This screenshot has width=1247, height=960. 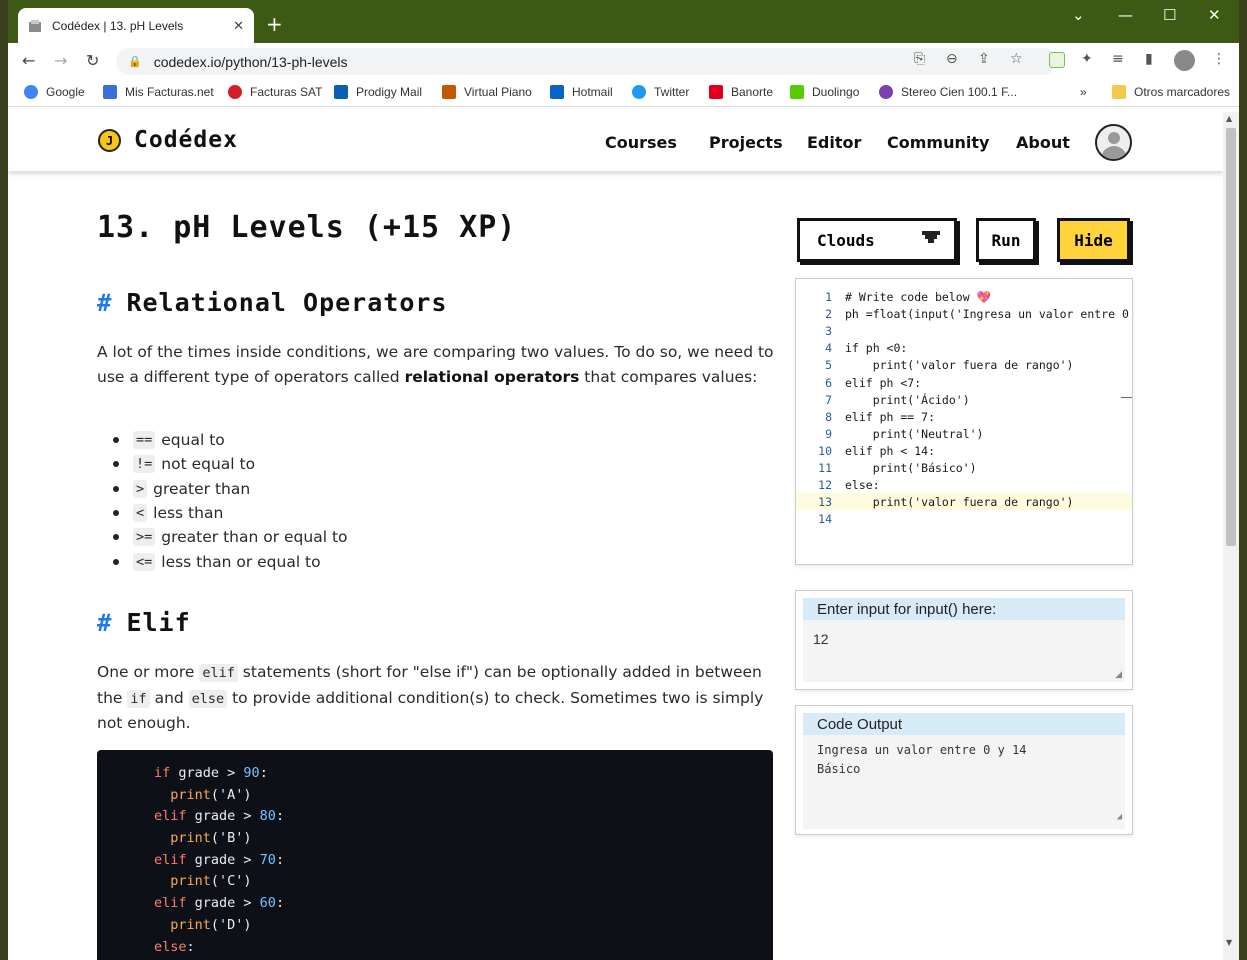 I want to click on avatar-head, so click(x=1114, y=138).